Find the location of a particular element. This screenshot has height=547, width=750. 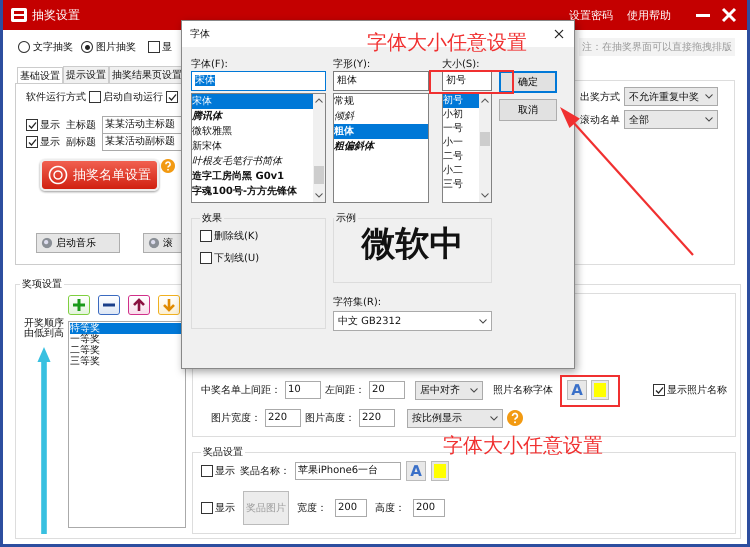

list-item: 三等奖 is located at coordinates (127, 361).